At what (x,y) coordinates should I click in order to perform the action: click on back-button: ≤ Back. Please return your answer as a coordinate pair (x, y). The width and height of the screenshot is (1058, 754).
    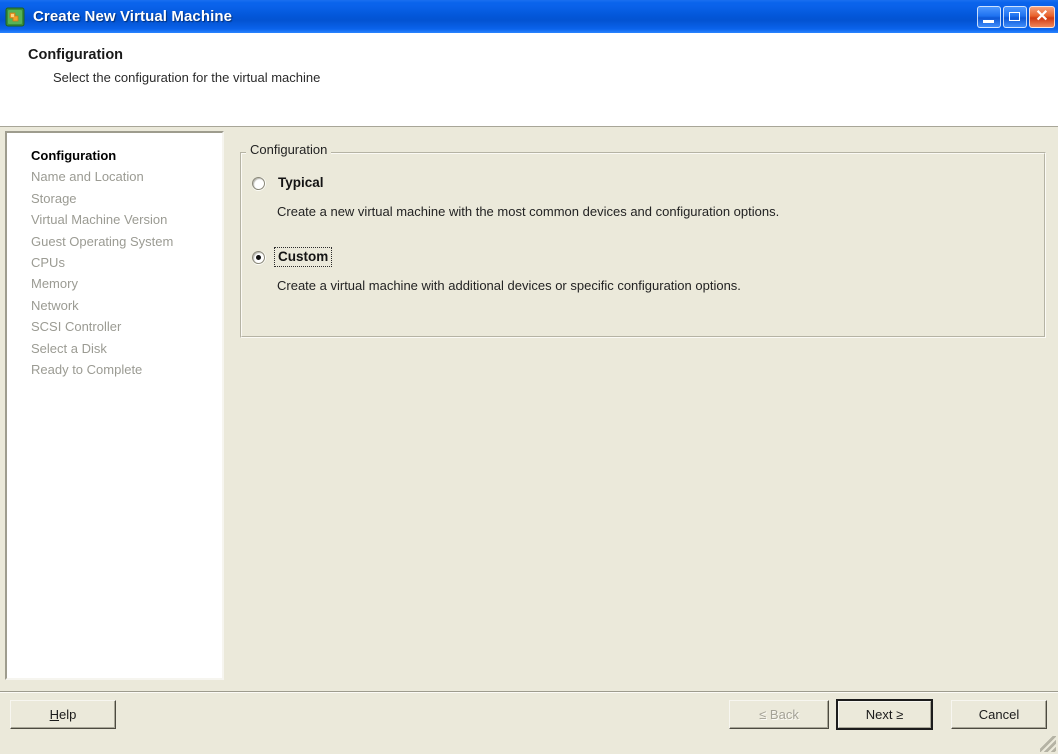
    Looking at the image, I should click on (779, 714).